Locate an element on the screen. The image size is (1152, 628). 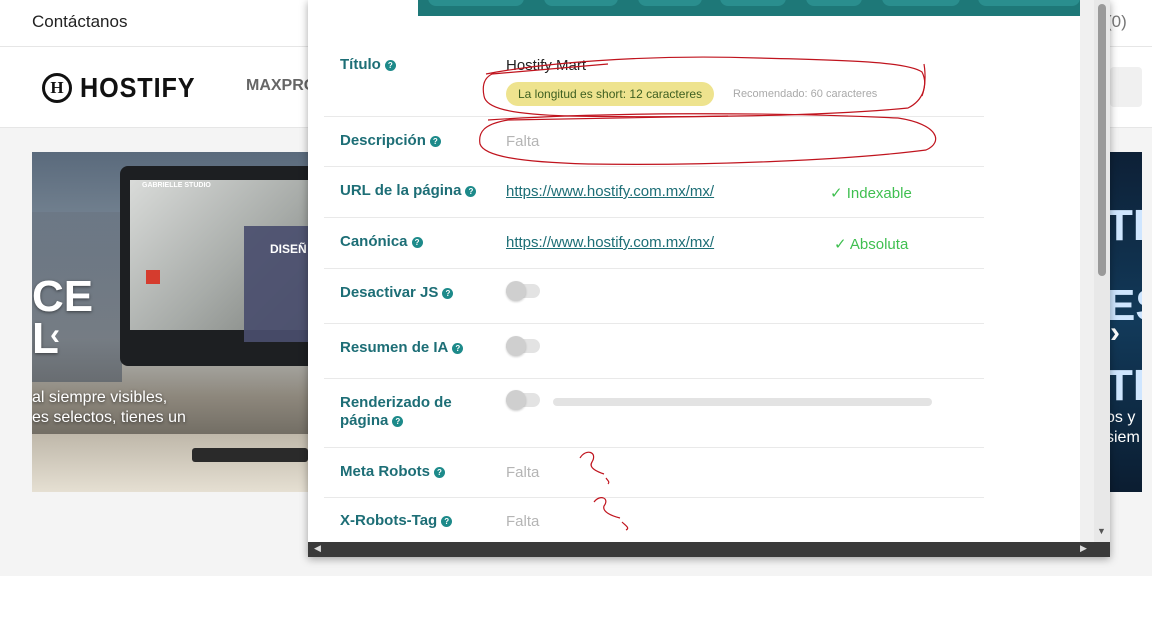
hero-headline-line1: CE is located at coordinates (63, 296).